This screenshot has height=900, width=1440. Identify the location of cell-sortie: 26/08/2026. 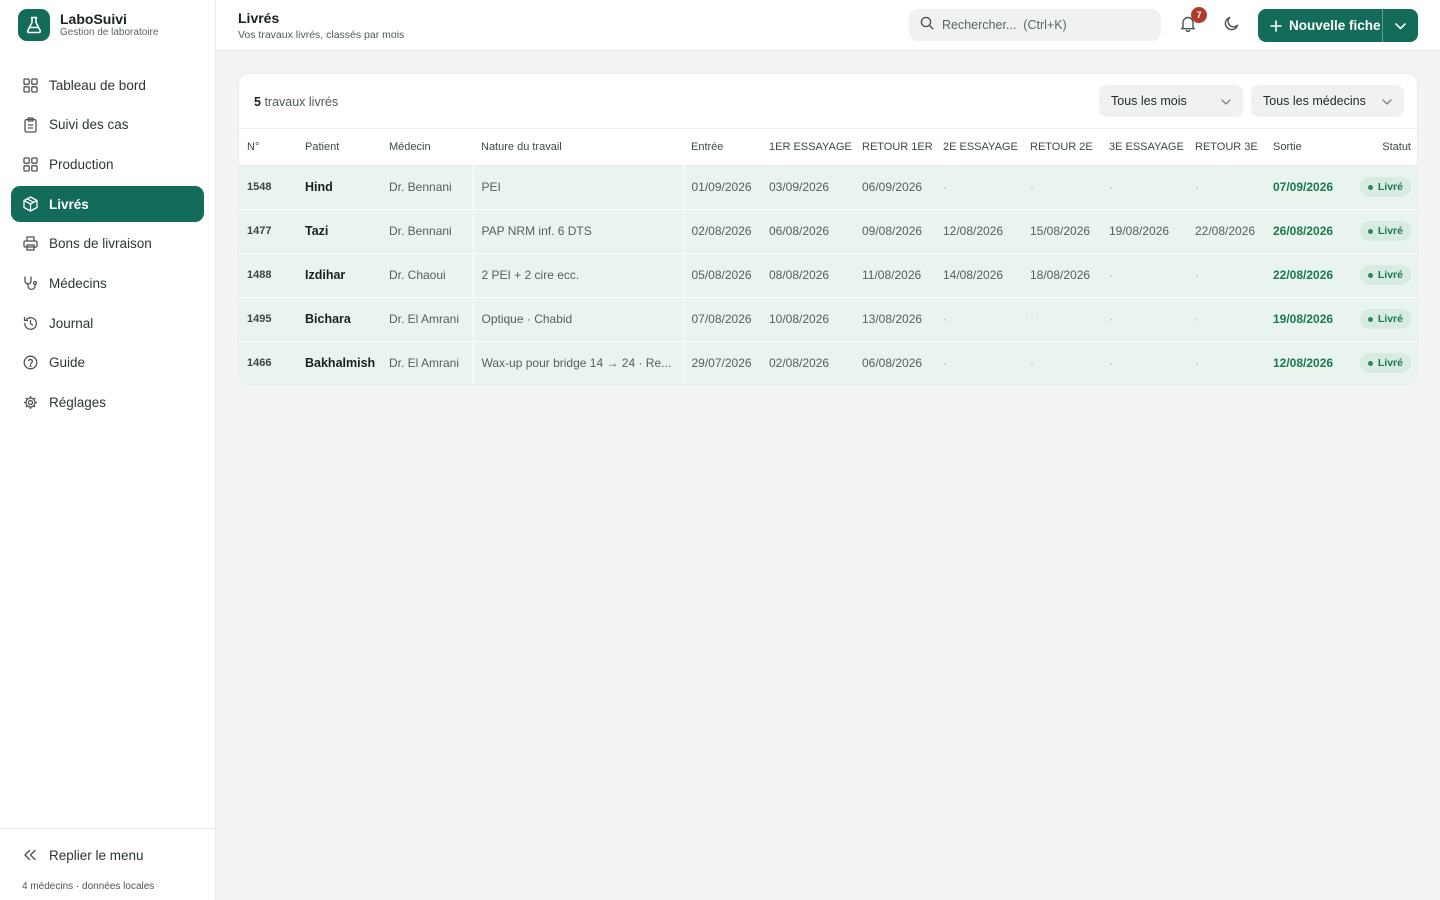
(1304, 231).